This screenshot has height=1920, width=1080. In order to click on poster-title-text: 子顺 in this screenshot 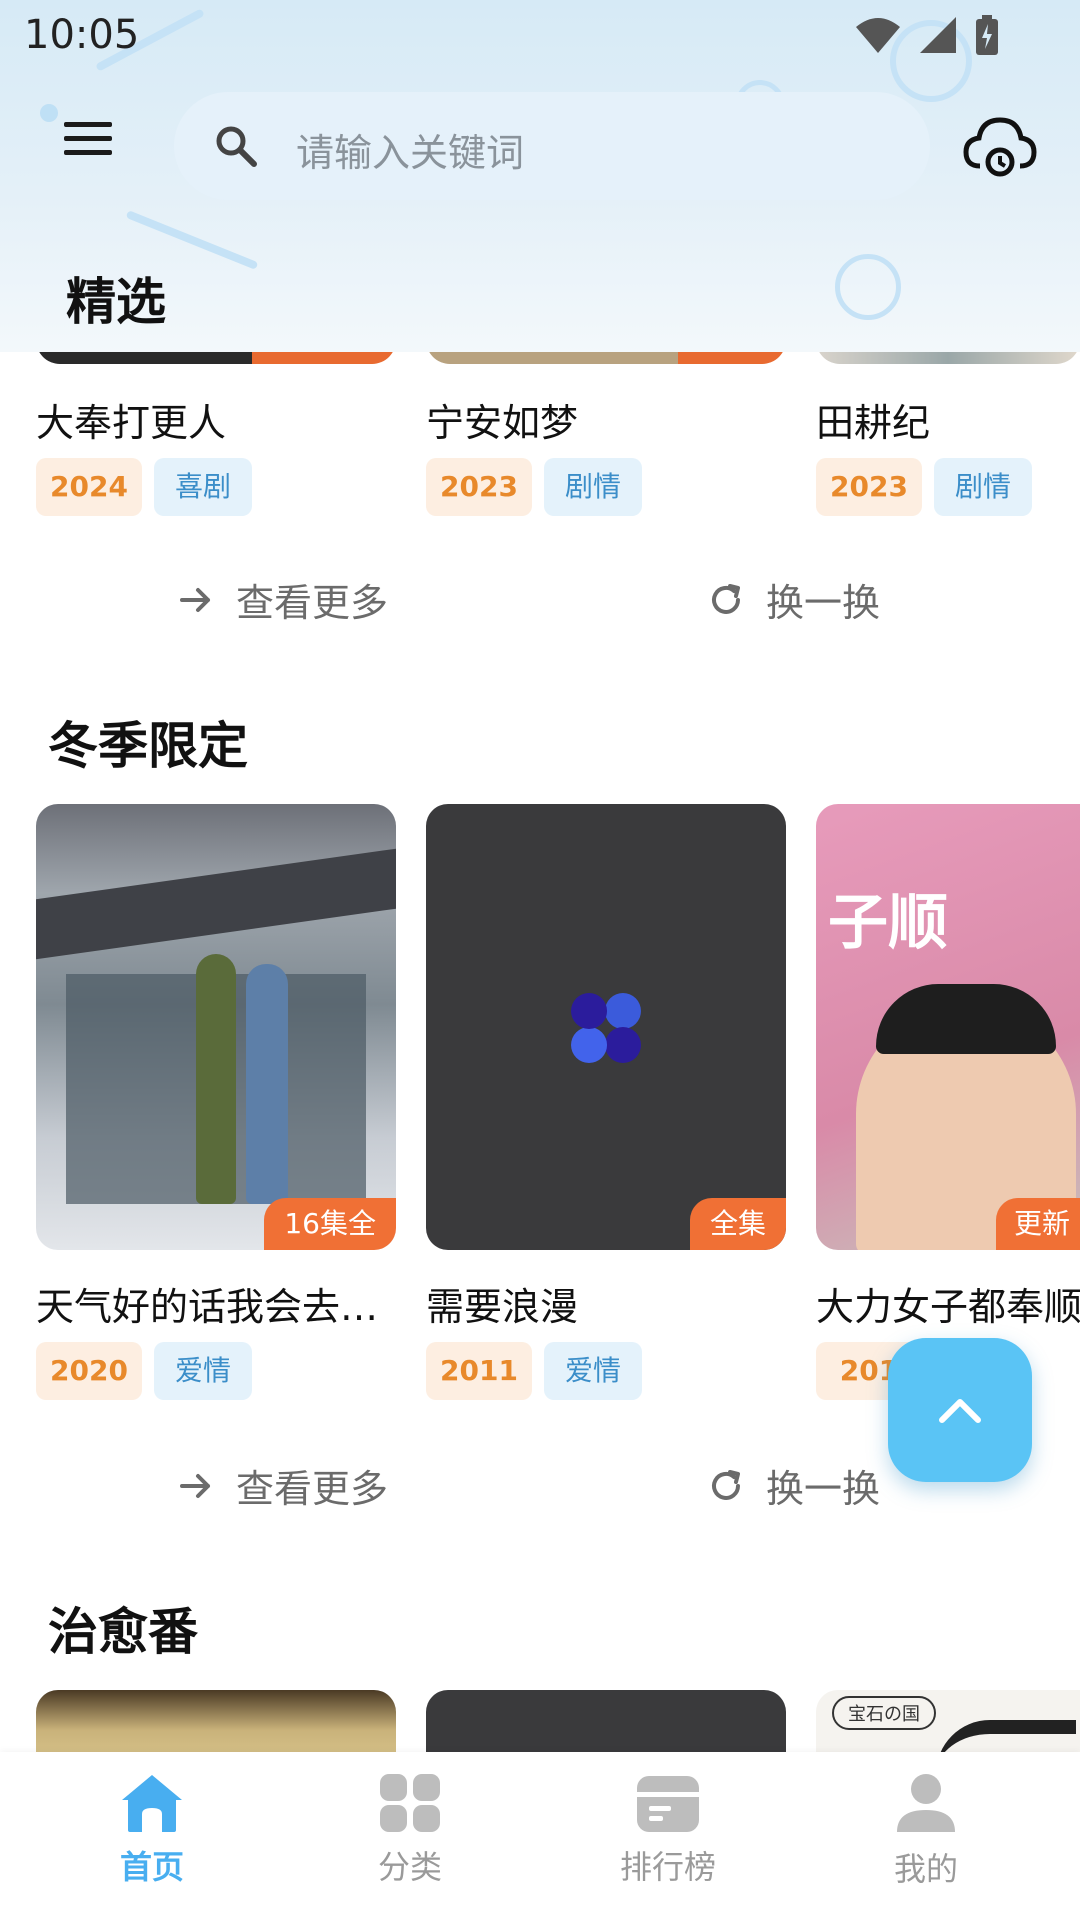, I will do `click(888, 923)`.